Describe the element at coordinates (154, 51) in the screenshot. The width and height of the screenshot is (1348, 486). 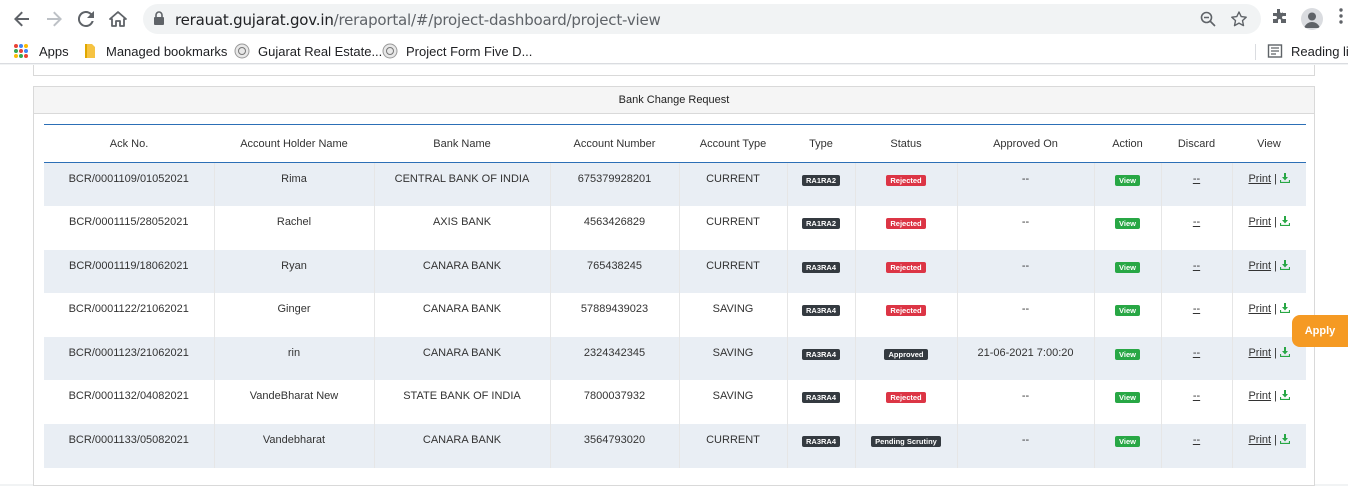
I see `bookmark-managed: Managed bookmarks` at that location.